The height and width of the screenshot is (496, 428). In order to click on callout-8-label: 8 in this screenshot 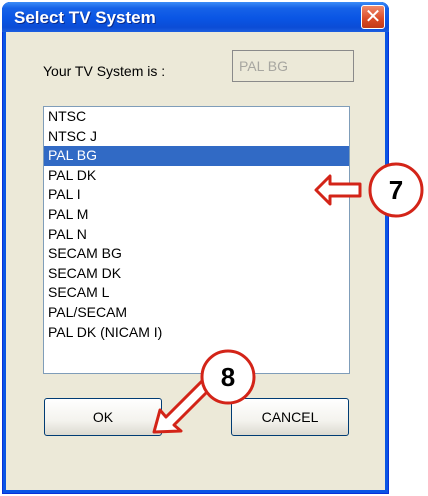, I will do `click(228, 377)`.